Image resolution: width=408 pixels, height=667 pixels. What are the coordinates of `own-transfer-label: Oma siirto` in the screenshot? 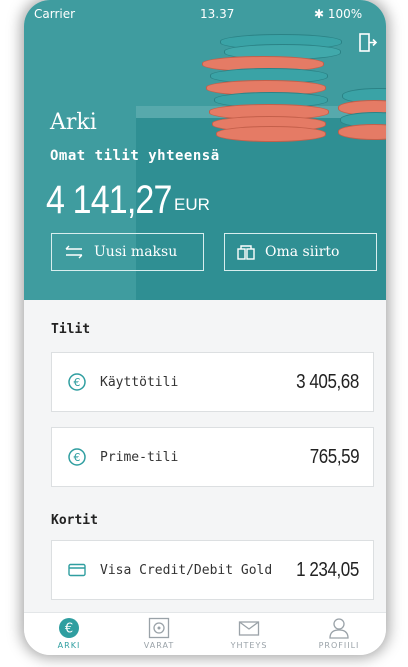 It's located at (302, 252).